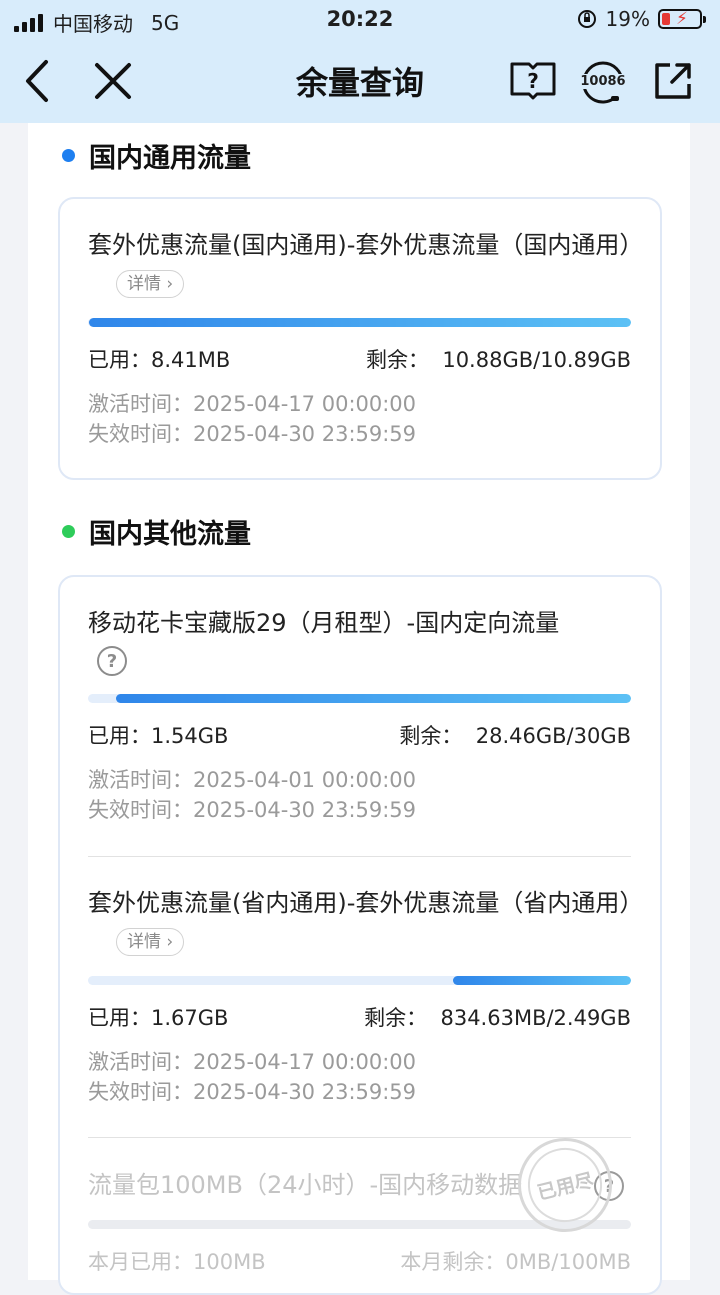 The width and height of the screenshot is (720, 1295). Describe the element at coordinates (170, 534) in the screenshot. I see `section-title: 国内其他流量` at that location.